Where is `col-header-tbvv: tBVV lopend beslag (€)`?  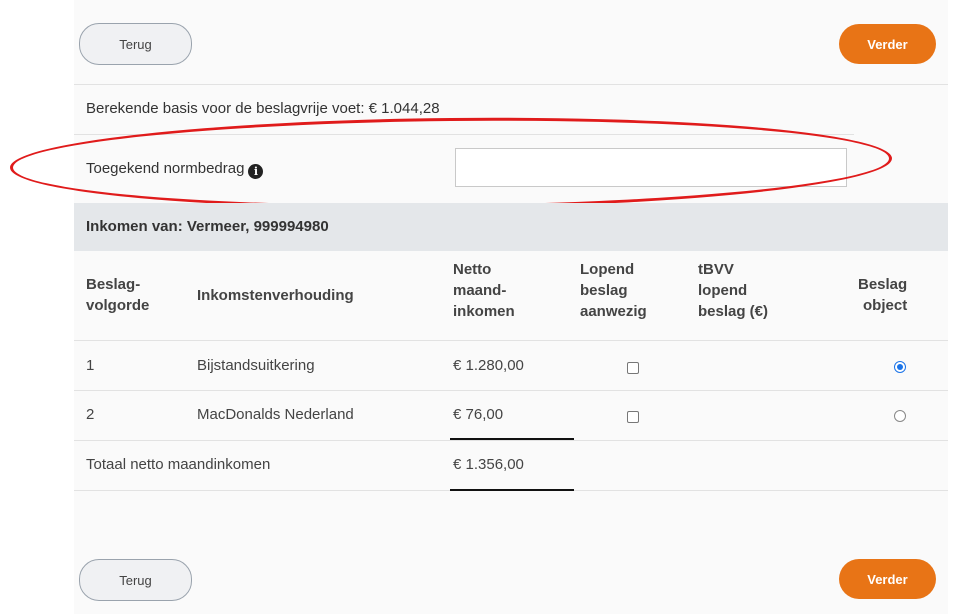
col-header-tbvv: tBVV lopend beslag (€) is located at coordinates (733, 290).